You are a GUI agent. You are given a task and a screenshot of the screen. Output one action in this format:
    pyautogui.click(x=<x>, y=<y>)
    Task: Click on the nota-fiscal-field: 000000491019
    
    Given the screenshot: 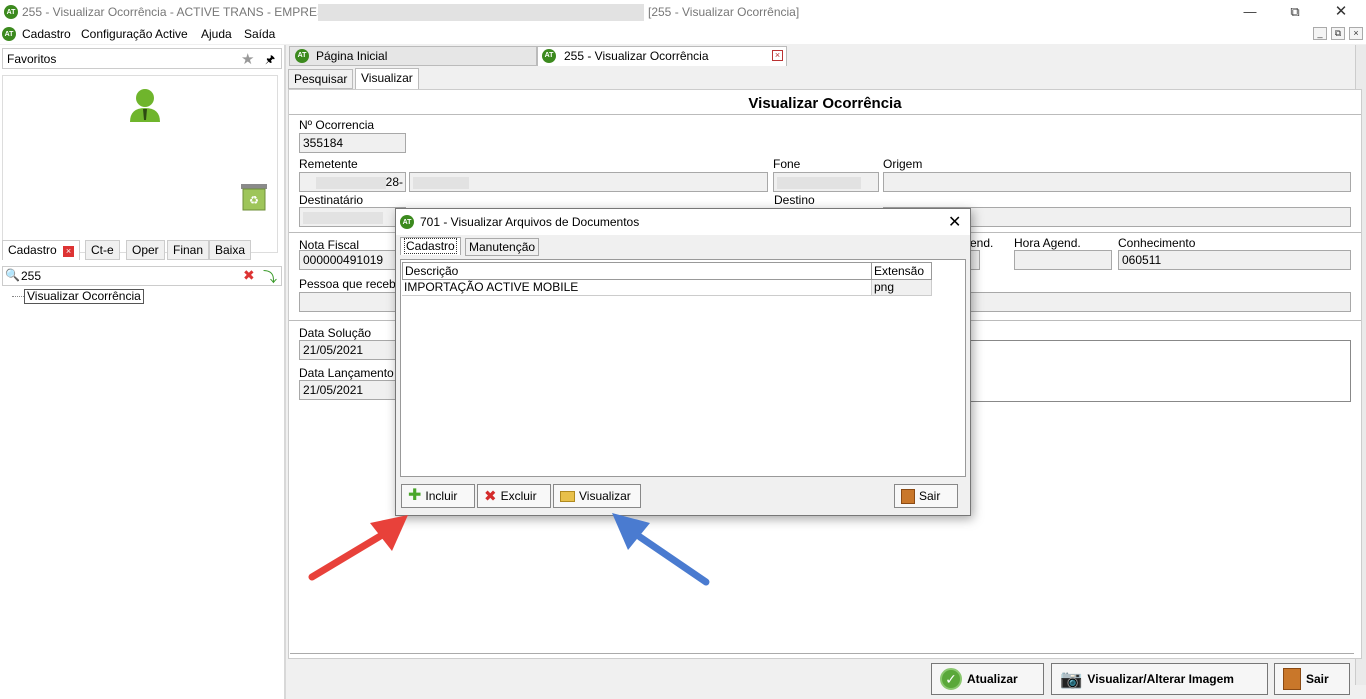 What is the action you would take?
    pyautogui.click(x=349, y=260)
    